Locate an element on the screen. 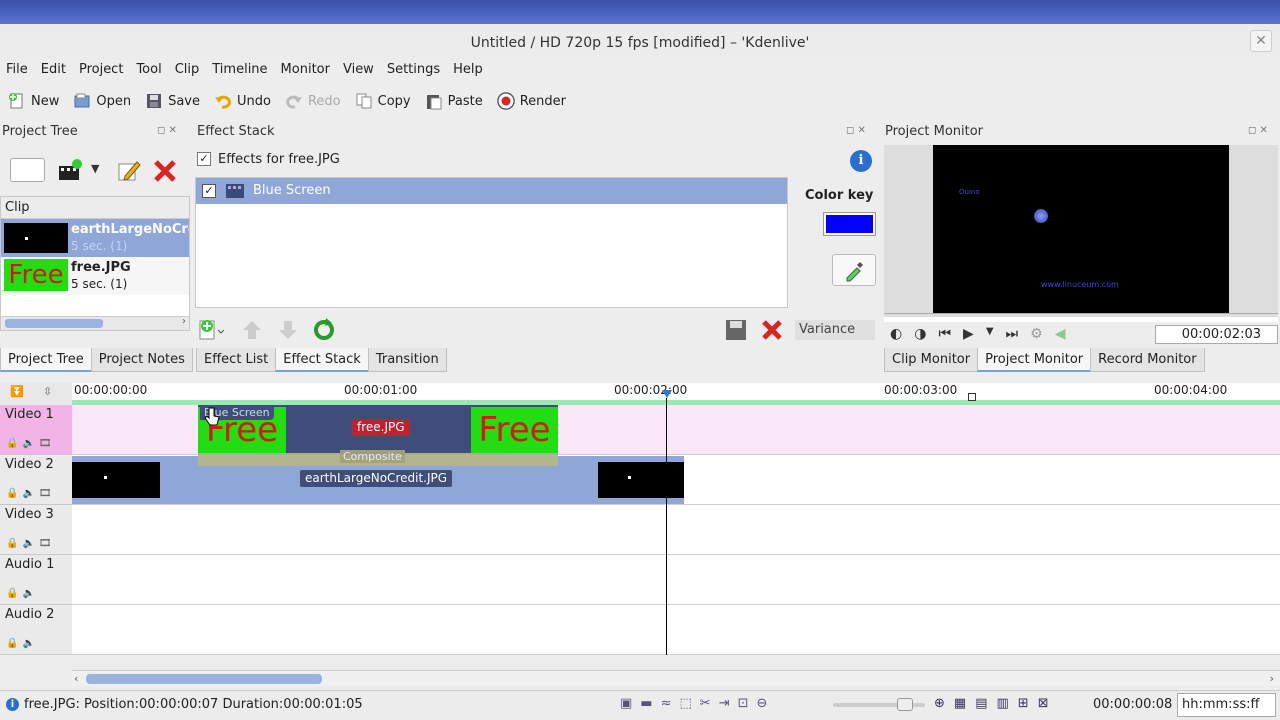  track-height-icon: ⇳ is located at coordinates (47, 391).